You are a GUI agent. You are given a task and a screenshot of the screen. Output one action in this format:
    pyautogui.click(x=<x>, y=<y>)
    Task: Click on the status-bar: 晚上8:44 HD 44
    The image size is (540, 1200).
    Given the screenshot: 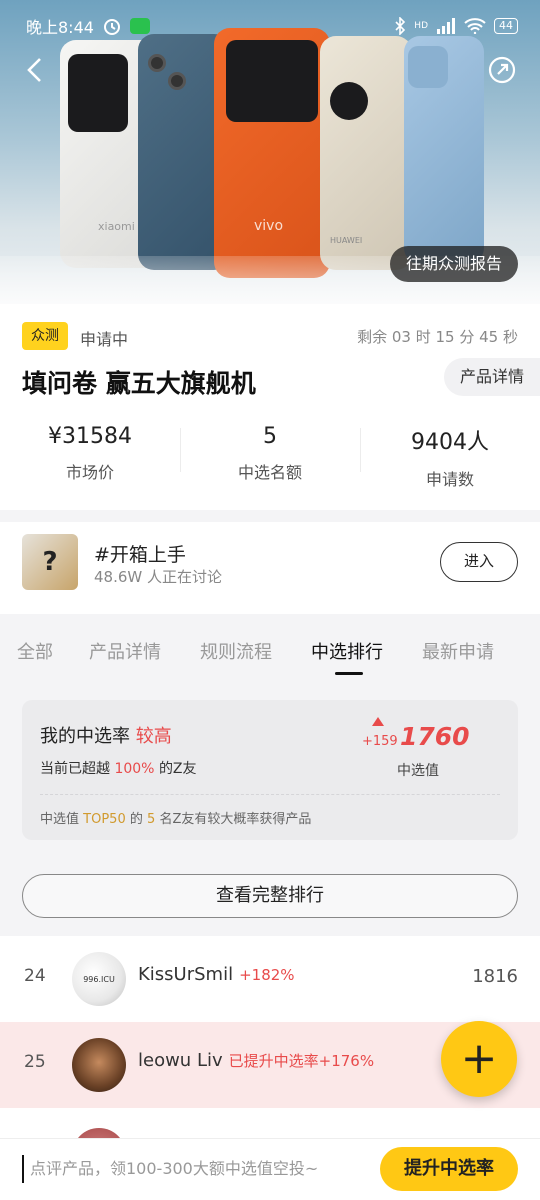 What is the action you would take?
    pyautogui.click(x=272, y=26)
    